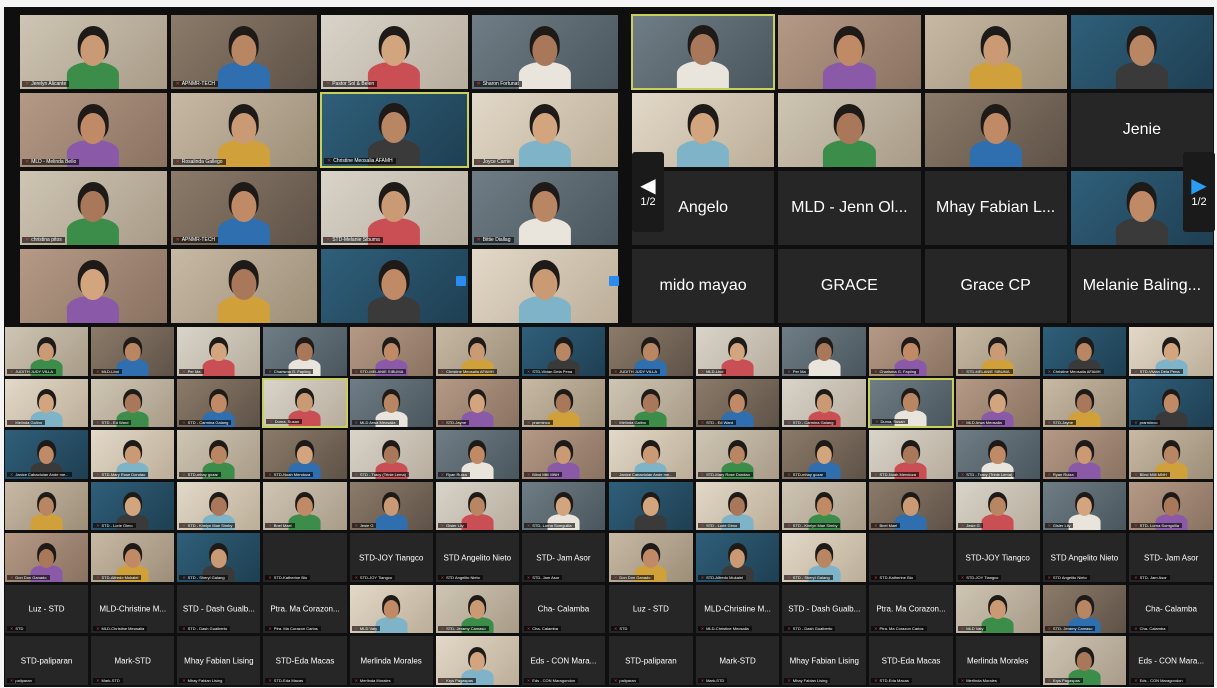  What do you see at coordinates (219, 609) in the screenshot?
I see `participant-tile: STD - Dash Gualb... ✕ STD - Dash Gualberto` at bounding box center [219, 609].